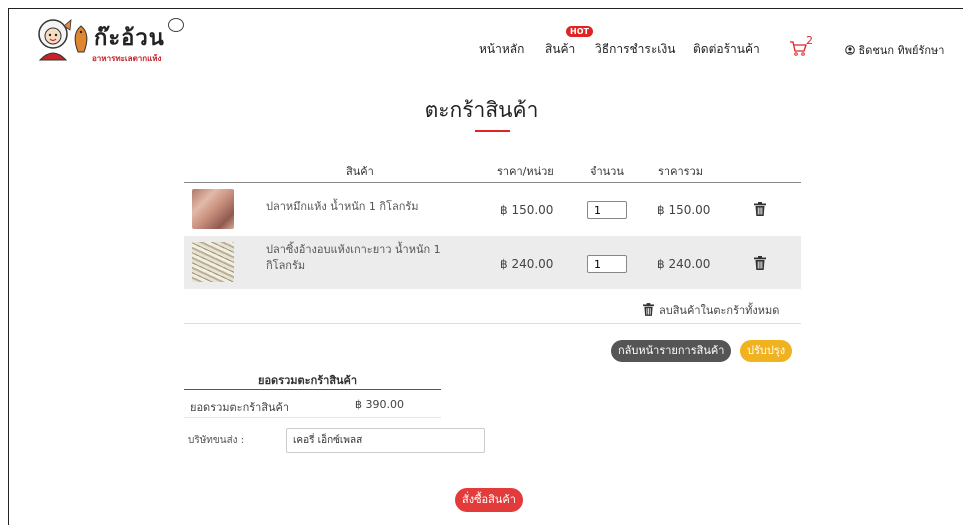 Image resolution: width=963 pixels, height=525 pixels. Describe the element at coordinates (684, 210) in the screenshot. I see `row-total: ฿ 150.00` at that location.